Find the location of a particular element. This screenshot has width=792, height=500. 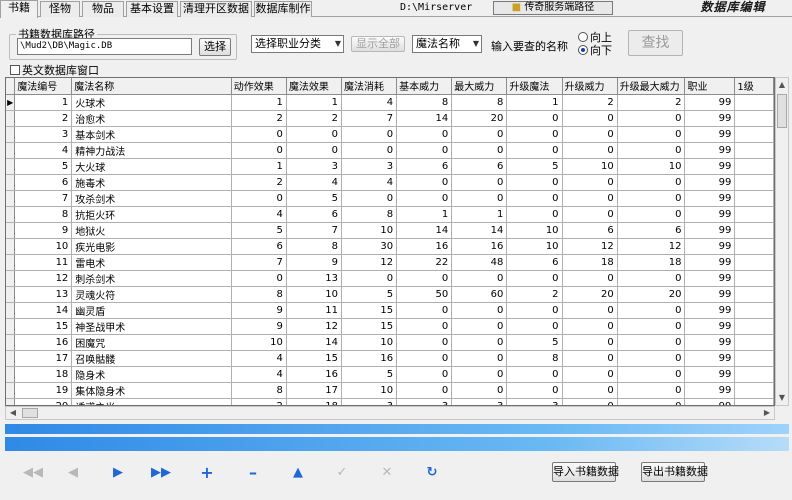

col-header: 1级 is located at coordinates (754, 86).